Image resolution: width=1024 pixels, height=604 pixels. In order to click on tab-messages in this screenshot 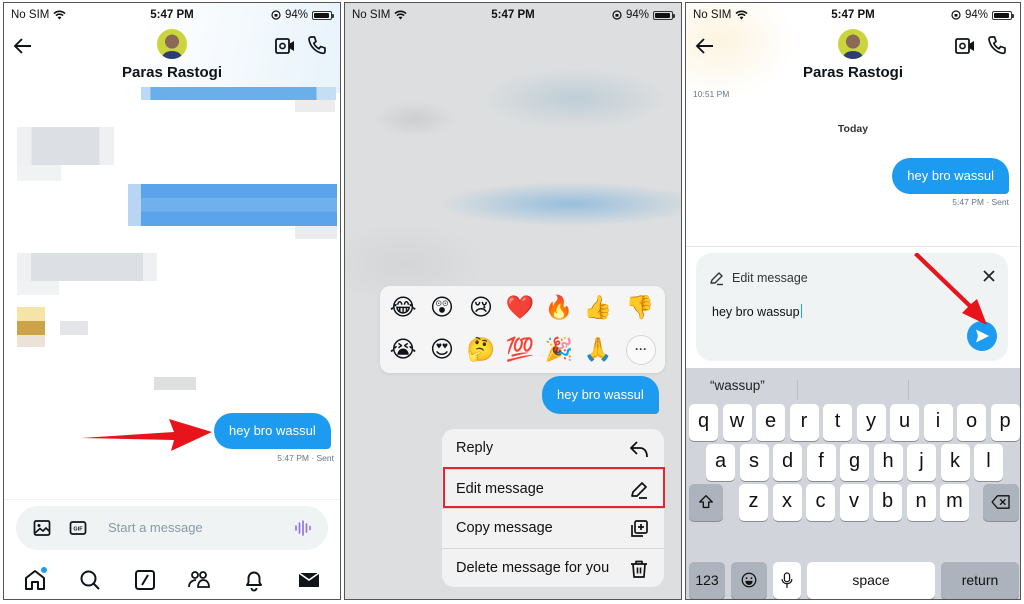, I will do `click(309, 580)`.